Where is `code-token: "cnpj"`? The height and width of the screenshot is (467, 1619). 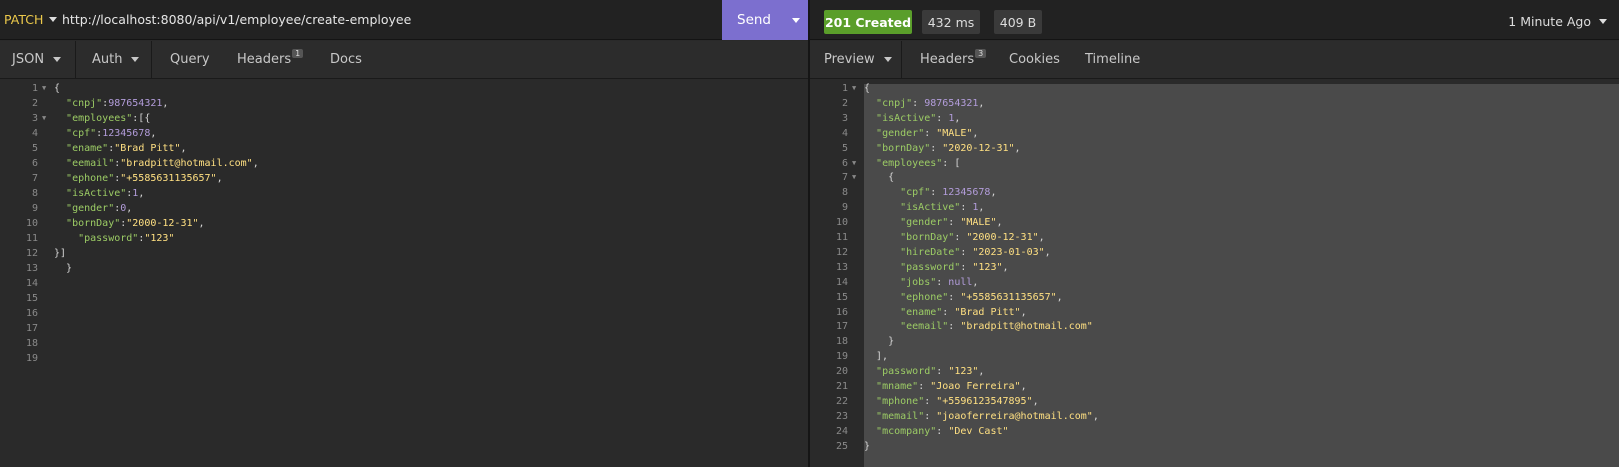
code-token: "cnpj" is located at coordinates (84, 103).